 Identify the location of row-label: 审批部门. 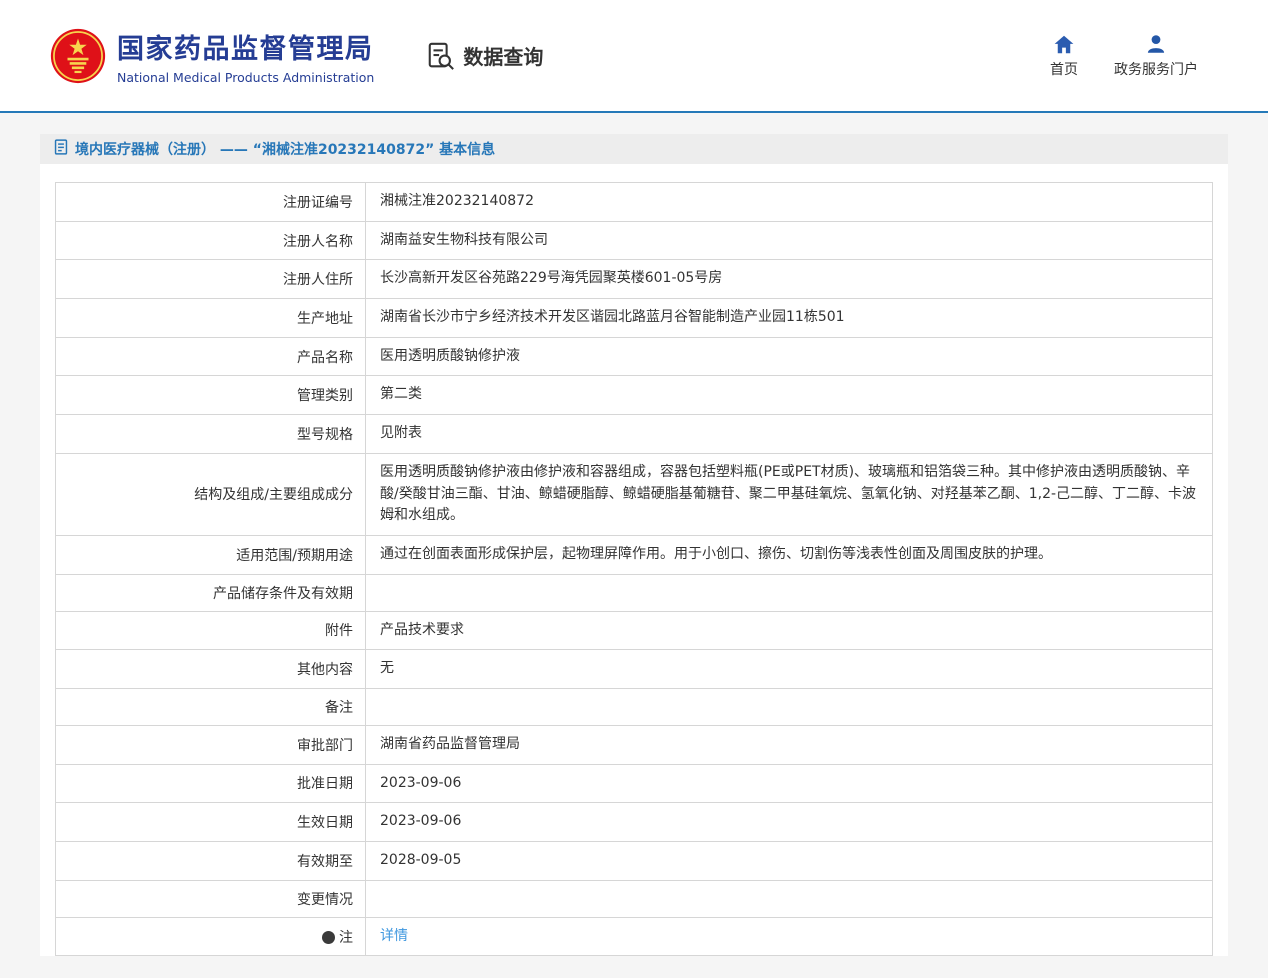
(210, 744).